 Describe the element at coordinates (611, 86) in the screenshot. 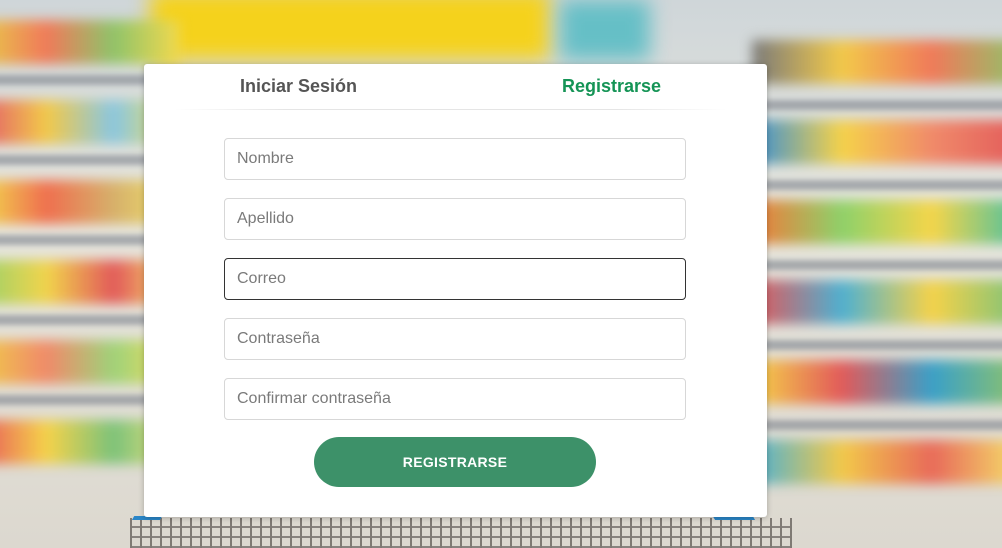

I see `tab-register: Registrarse` at that location.